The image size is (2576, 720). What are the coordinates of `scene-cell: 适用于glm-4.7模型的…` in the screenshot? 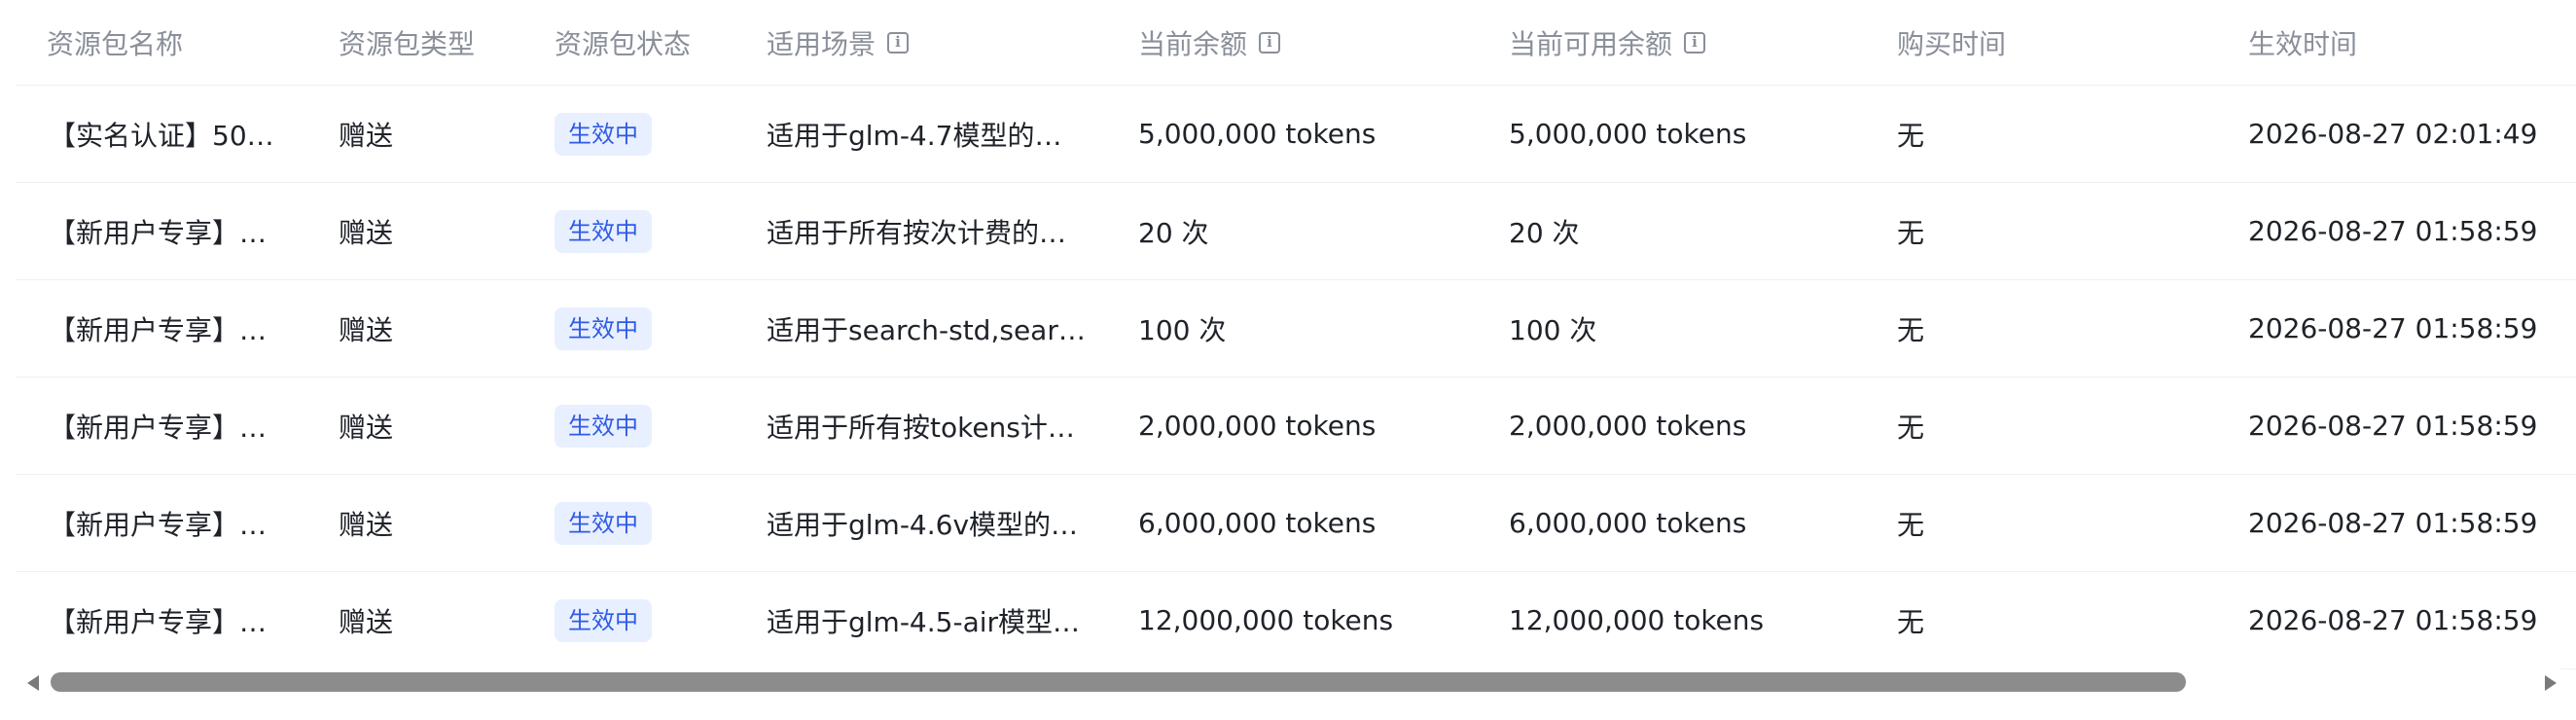 It's located at (927, 134).